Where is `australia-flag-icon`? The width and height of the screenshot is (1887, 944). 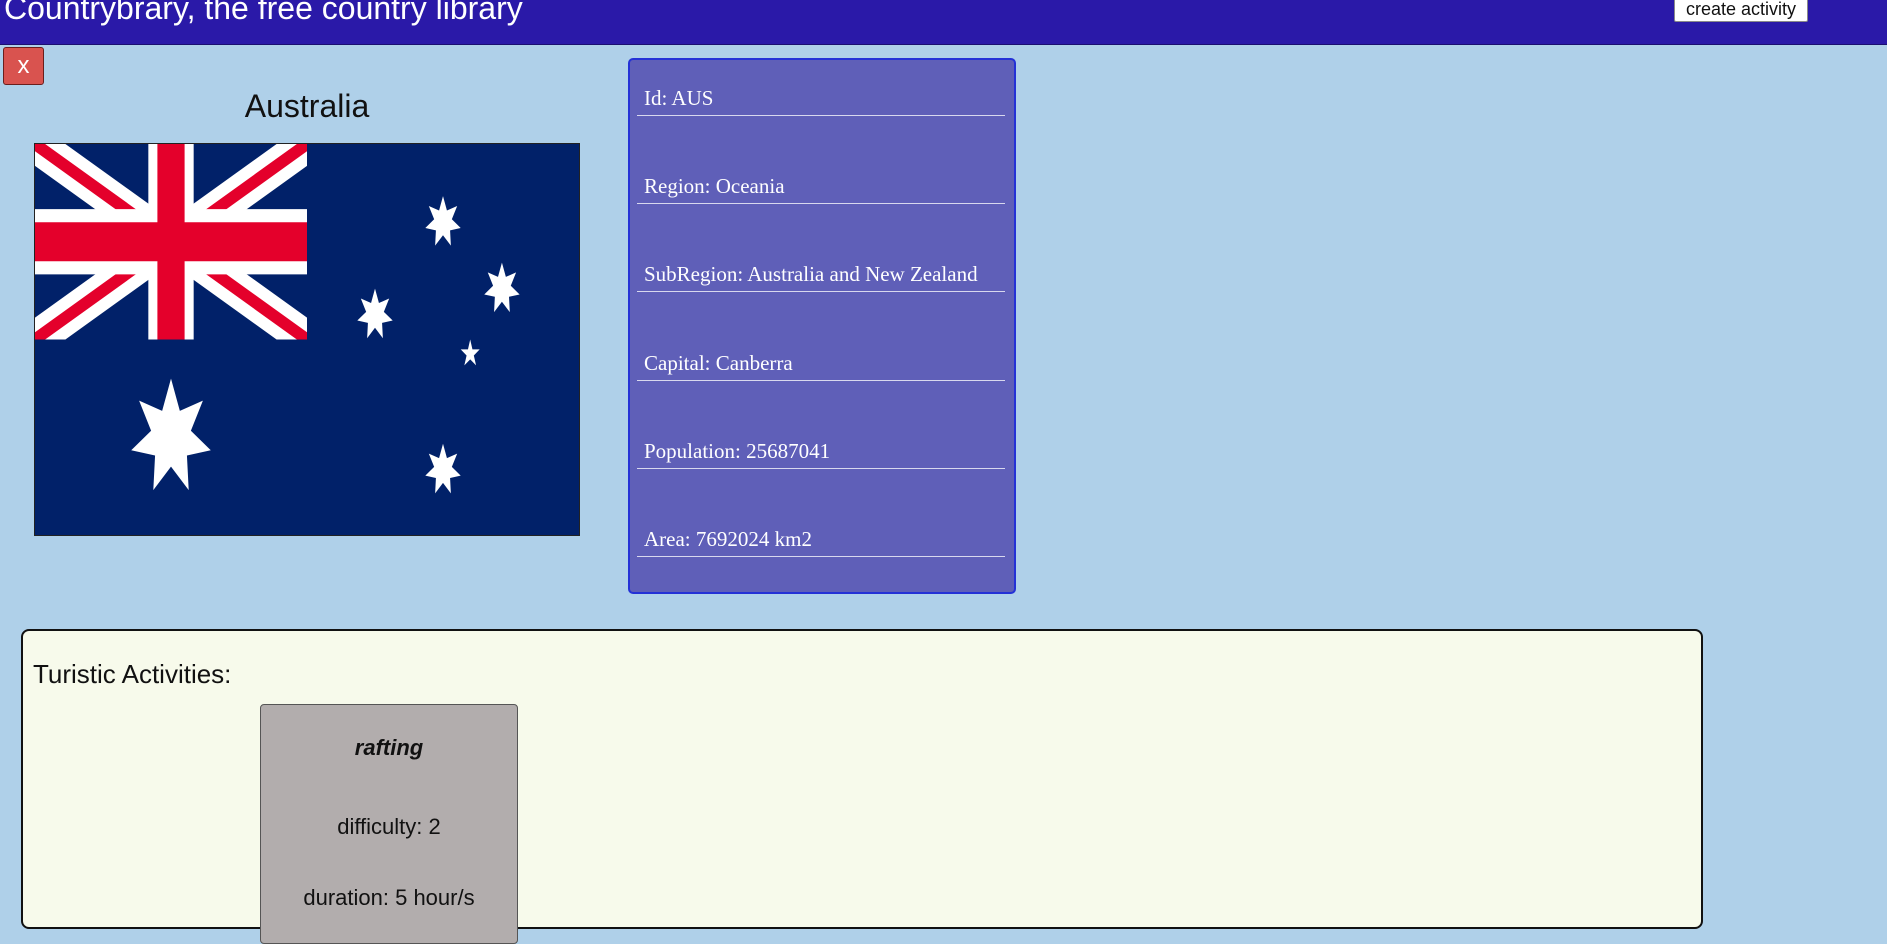 australia-flag-icon is located at coordinates (307, 339).